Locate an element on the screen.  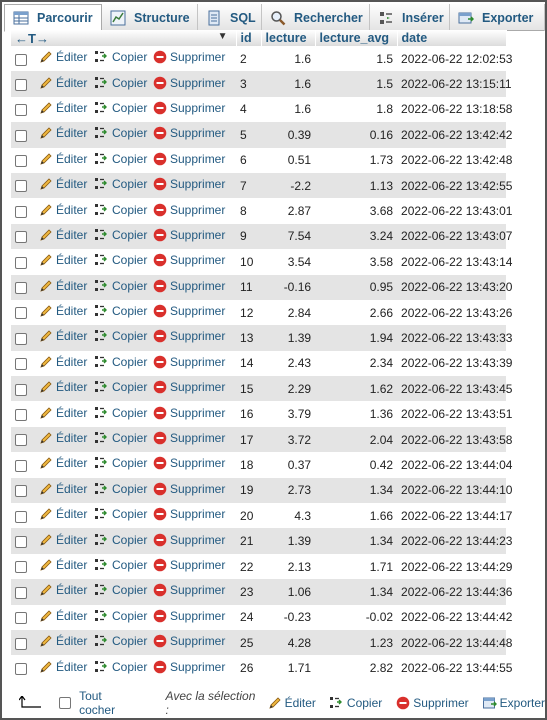
column-header-date: date is located at coordinates (452, 38).